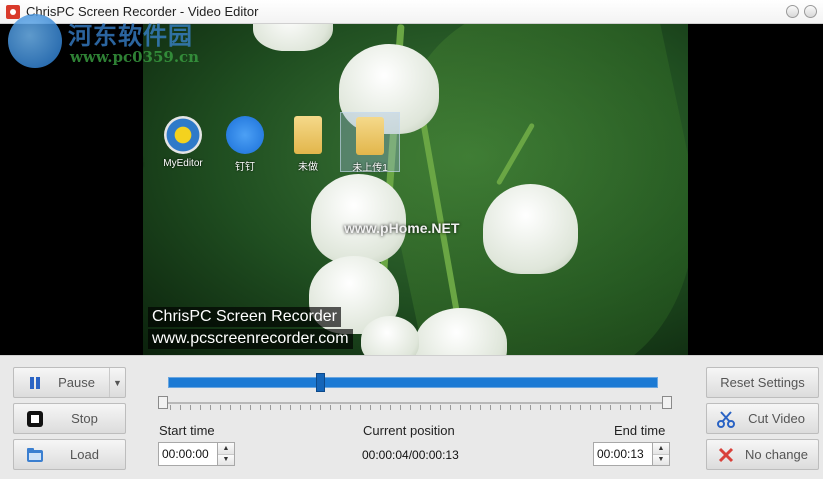 The height and width of the screenshot is (479, 823). I want to click on close-icon, so click(726, 455).